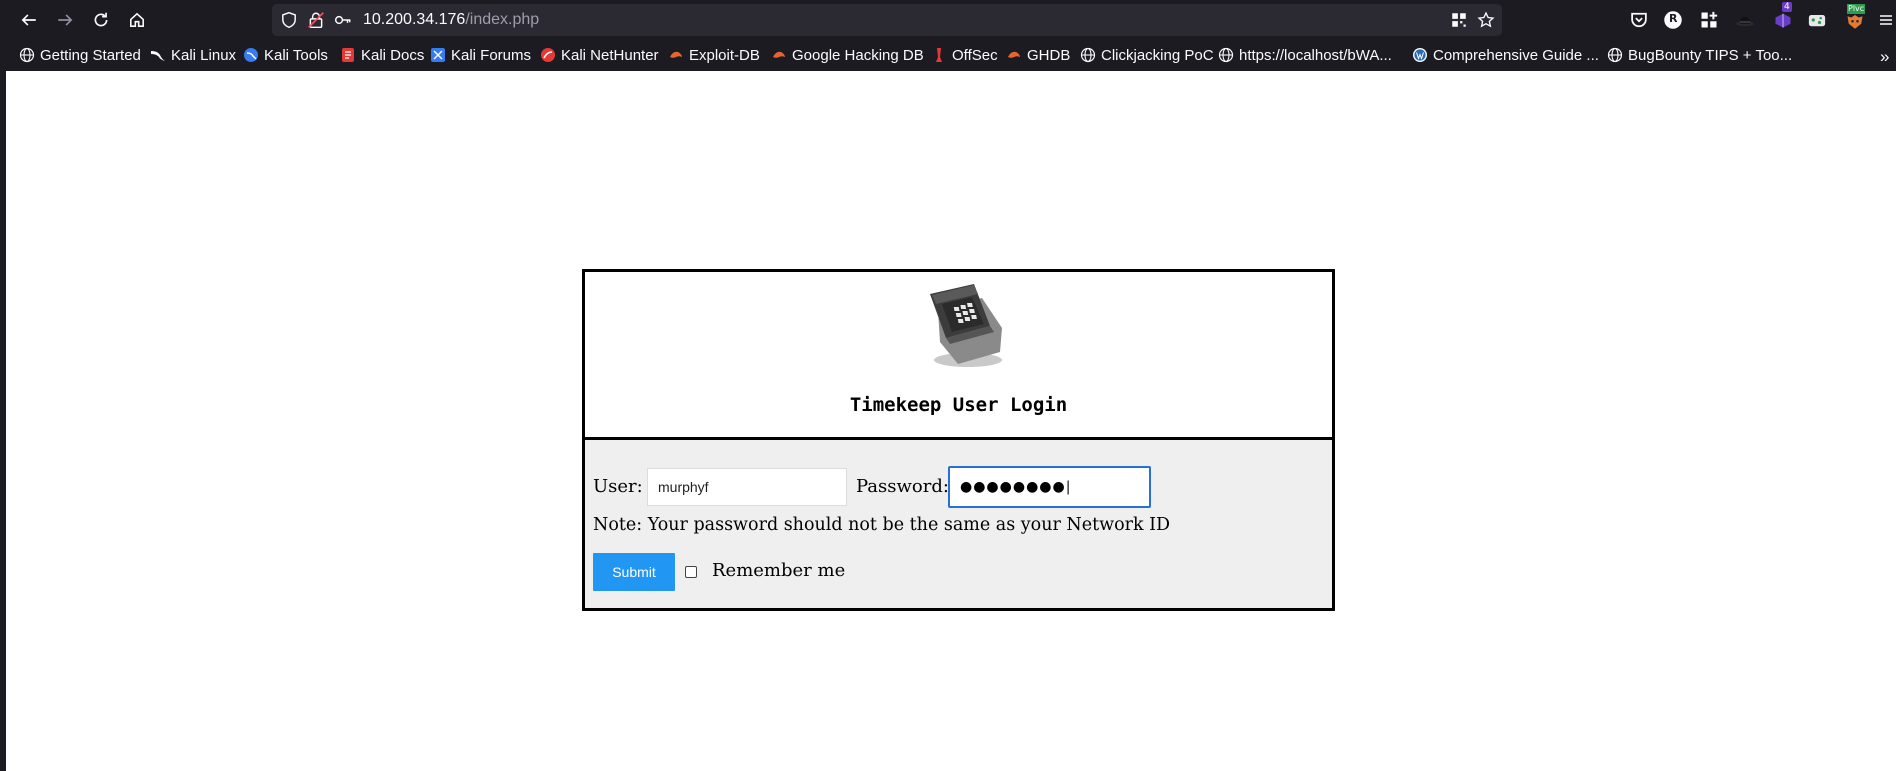 The image size is (1896, 771). What do you see at coordinates (975, 55) in the screenshot?
I see `bookmark-label: OffSec` at bounding box center [975, 55].